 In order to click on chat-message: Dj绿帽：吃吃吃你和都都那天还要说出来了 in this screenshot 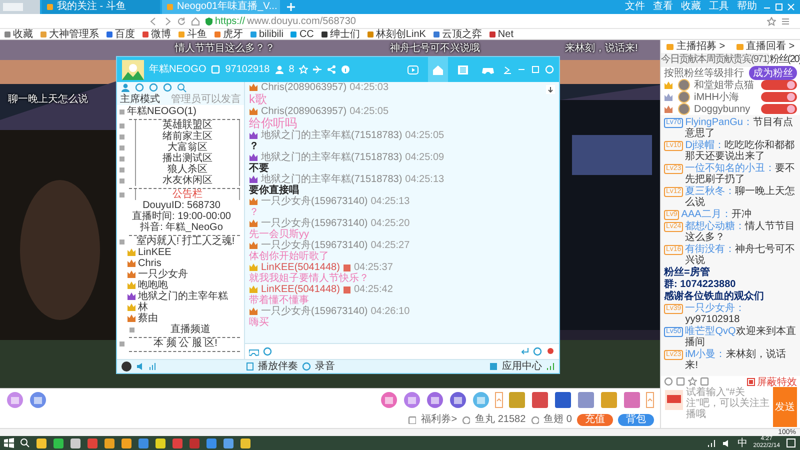, I will do `click(740, 151)`.